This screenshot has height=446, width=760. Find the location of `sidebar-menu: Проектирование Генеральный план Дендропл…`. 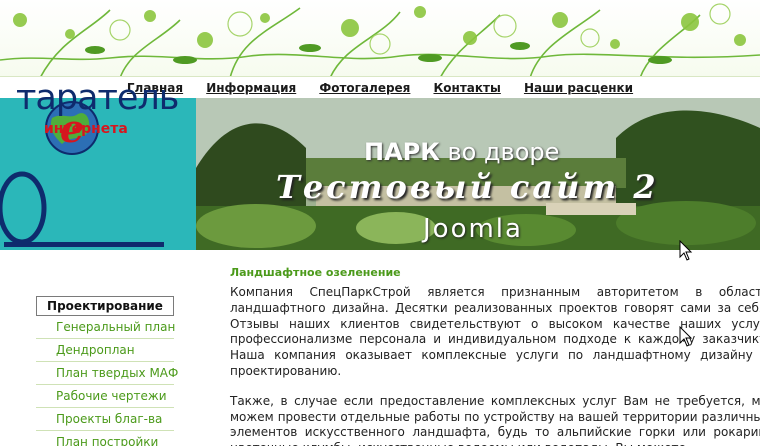

sidebar-menu: Проектирование Генеральный план Дендропл… is located at coordinates (107, 371).